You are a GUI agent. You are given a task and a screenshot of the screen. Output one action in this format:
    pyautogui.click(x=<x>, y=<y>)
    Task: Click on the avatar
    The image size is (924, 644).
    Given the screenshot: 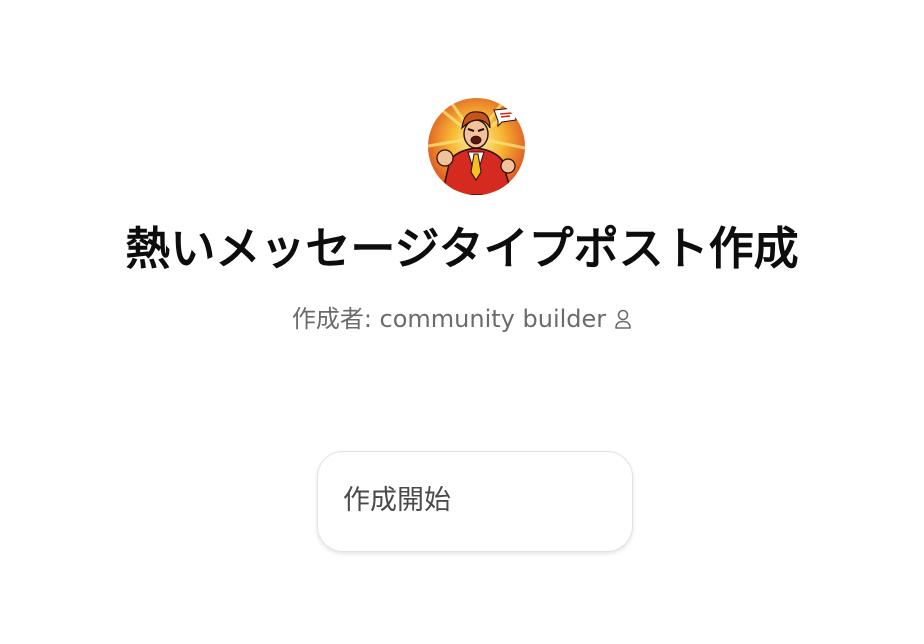 What is the action you would take?
    pyautogui.click(x=476, y=146)
    